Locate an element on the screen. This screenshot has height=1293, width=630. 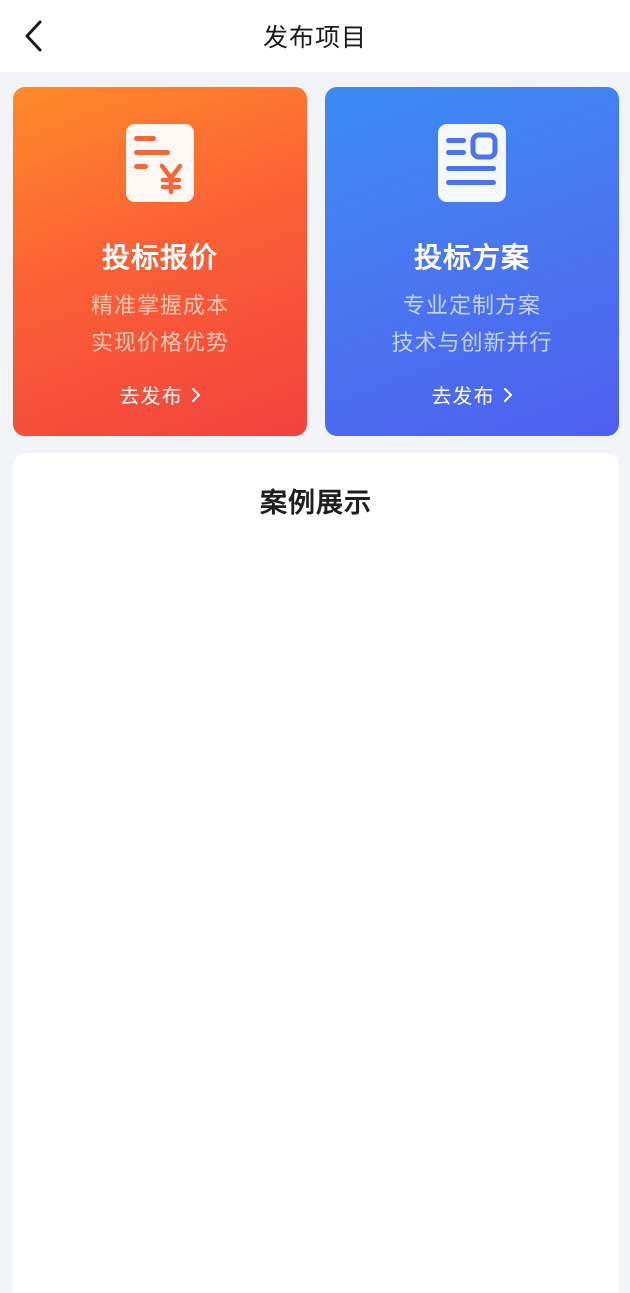
nav-bar: 发布项目 is located at coordinates (315, 36).